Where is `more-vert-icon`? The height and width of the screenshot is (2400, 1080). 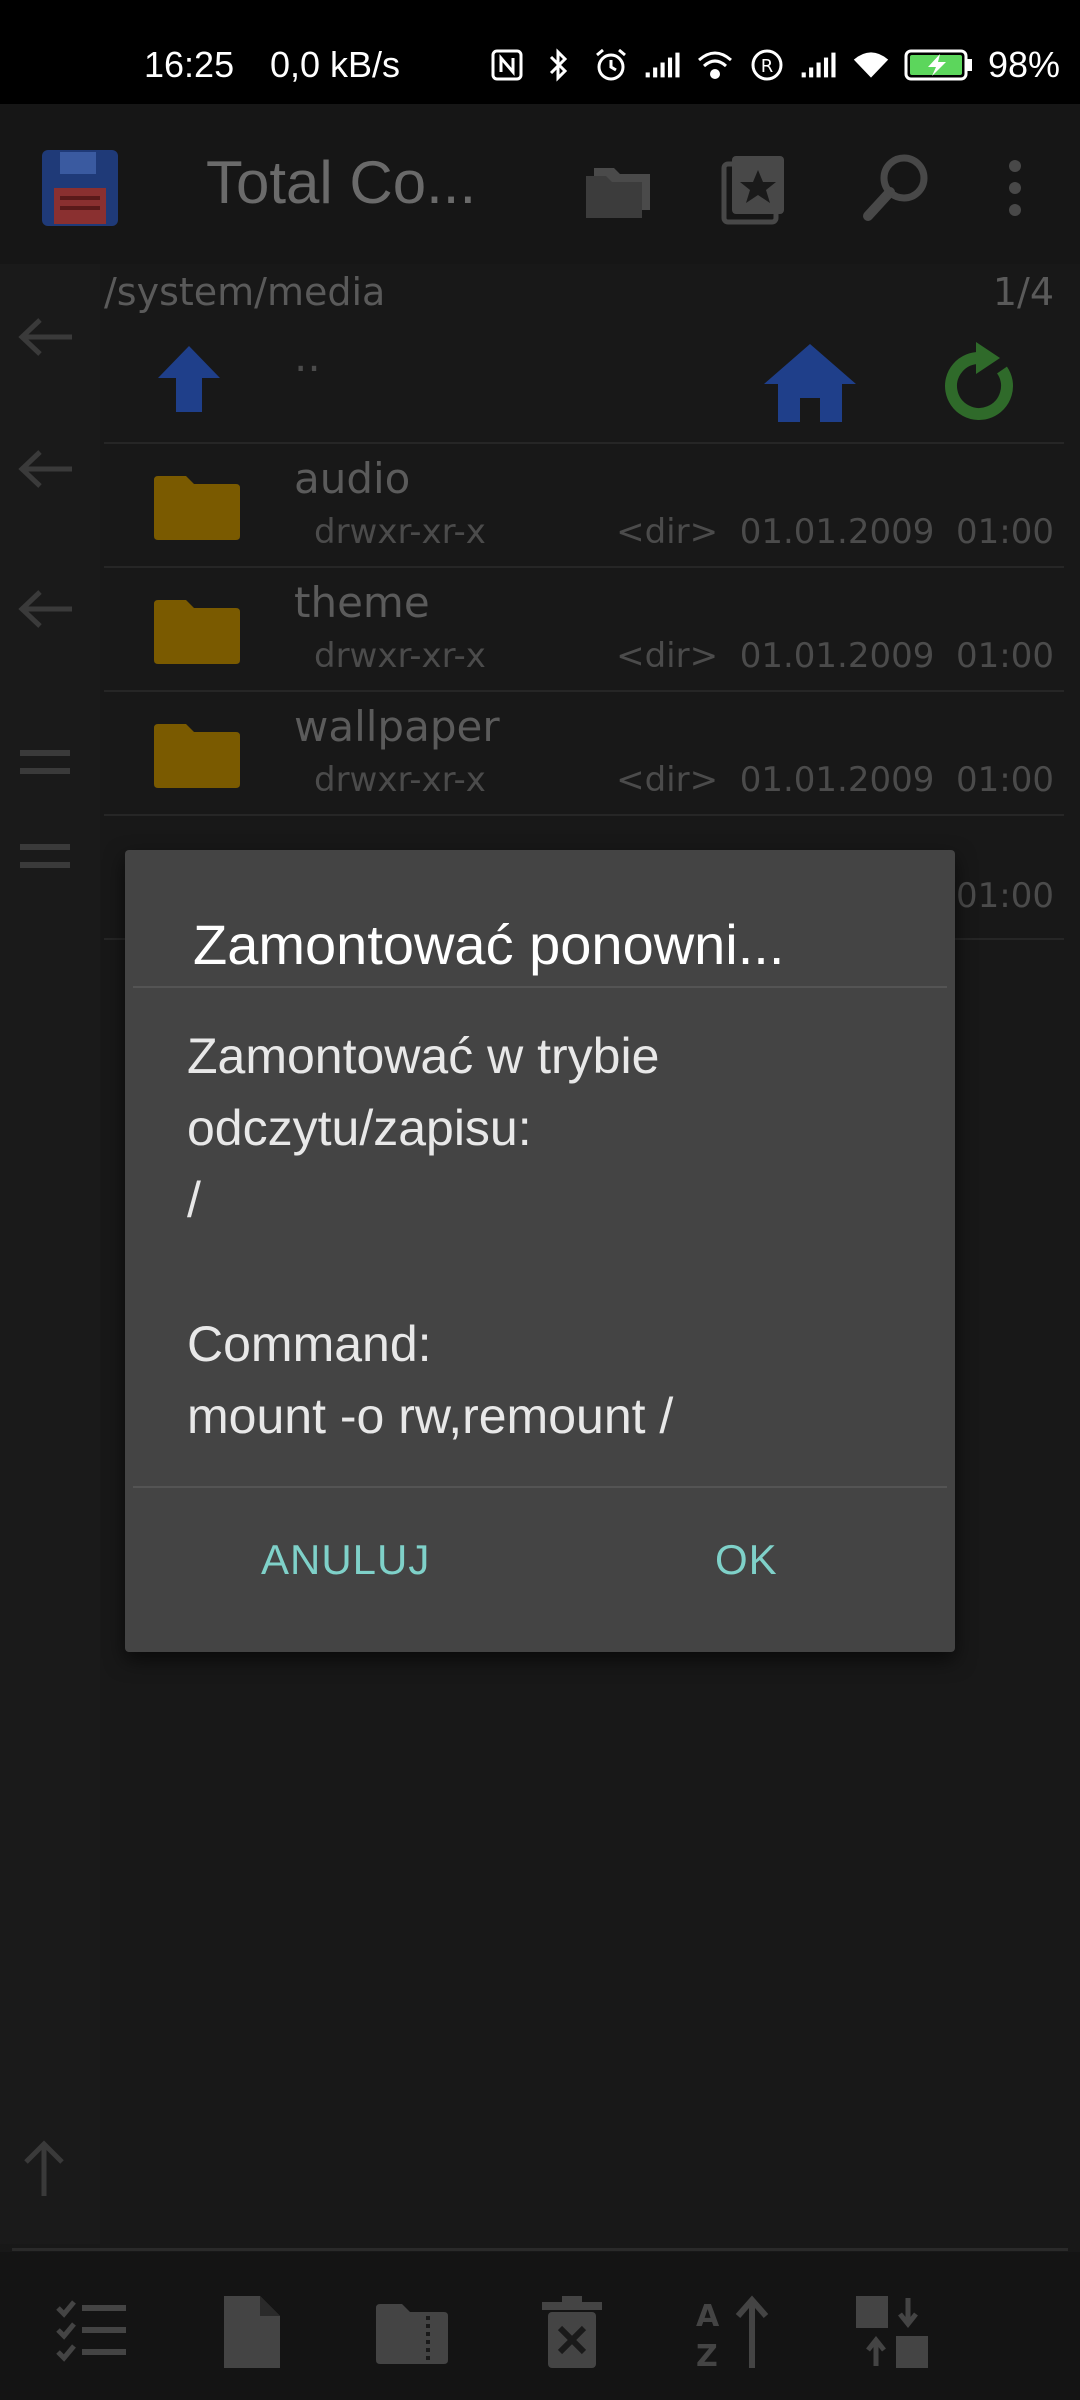 more-vert-icon is located at coordinates (1015, 188).